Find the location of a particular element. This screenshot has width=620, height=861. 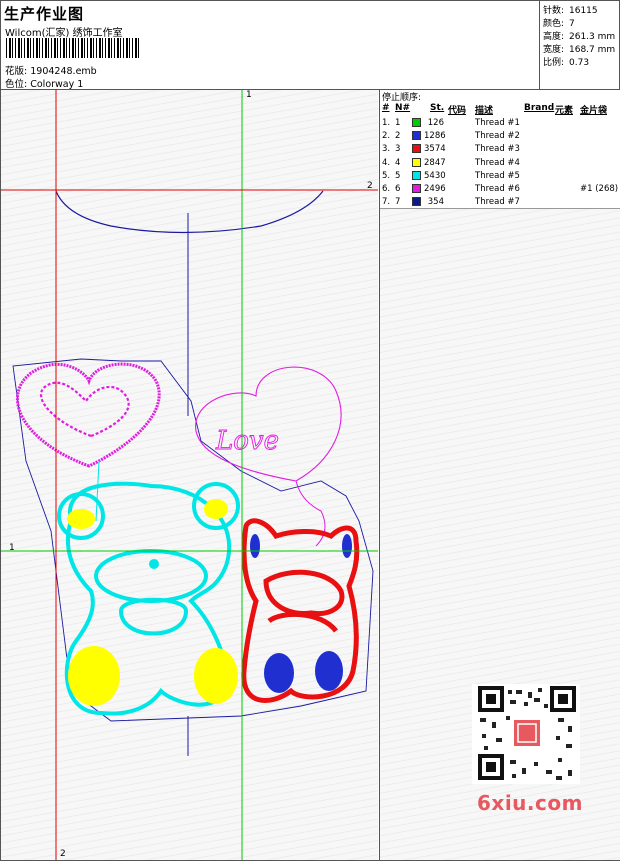

stop-sequence-title: 停止顺序: is located at coordinates (402, 98).